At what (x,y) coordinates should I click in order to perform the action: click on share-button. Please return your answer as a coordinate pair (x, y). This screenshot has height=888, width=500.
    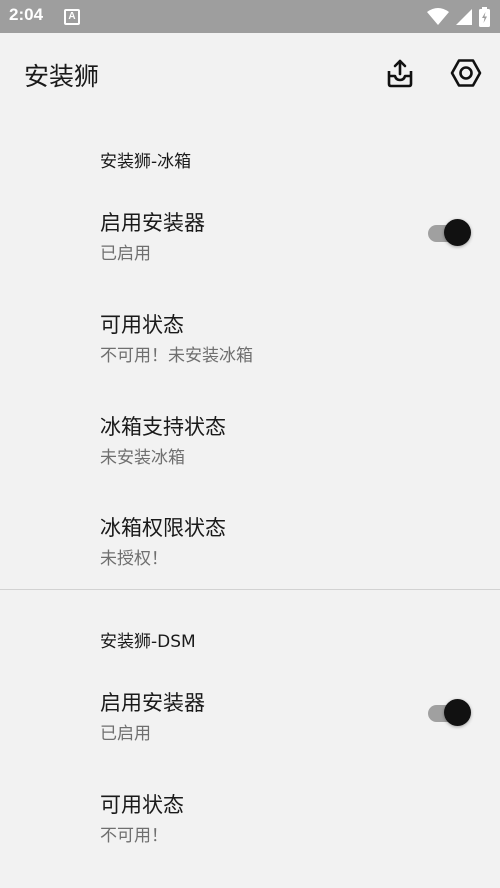
    Looking at the image, I should click on (400, 73).